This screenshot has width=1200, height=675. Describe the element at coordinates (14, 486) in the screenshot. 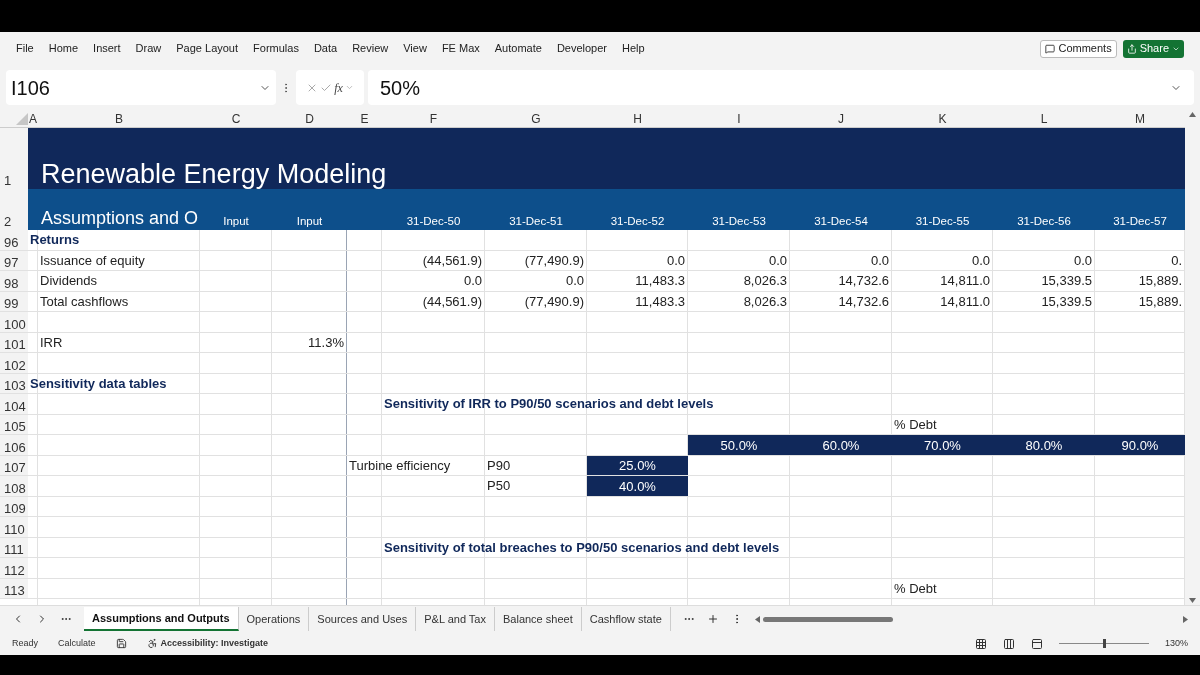

I see `row-number: 108` at that location.